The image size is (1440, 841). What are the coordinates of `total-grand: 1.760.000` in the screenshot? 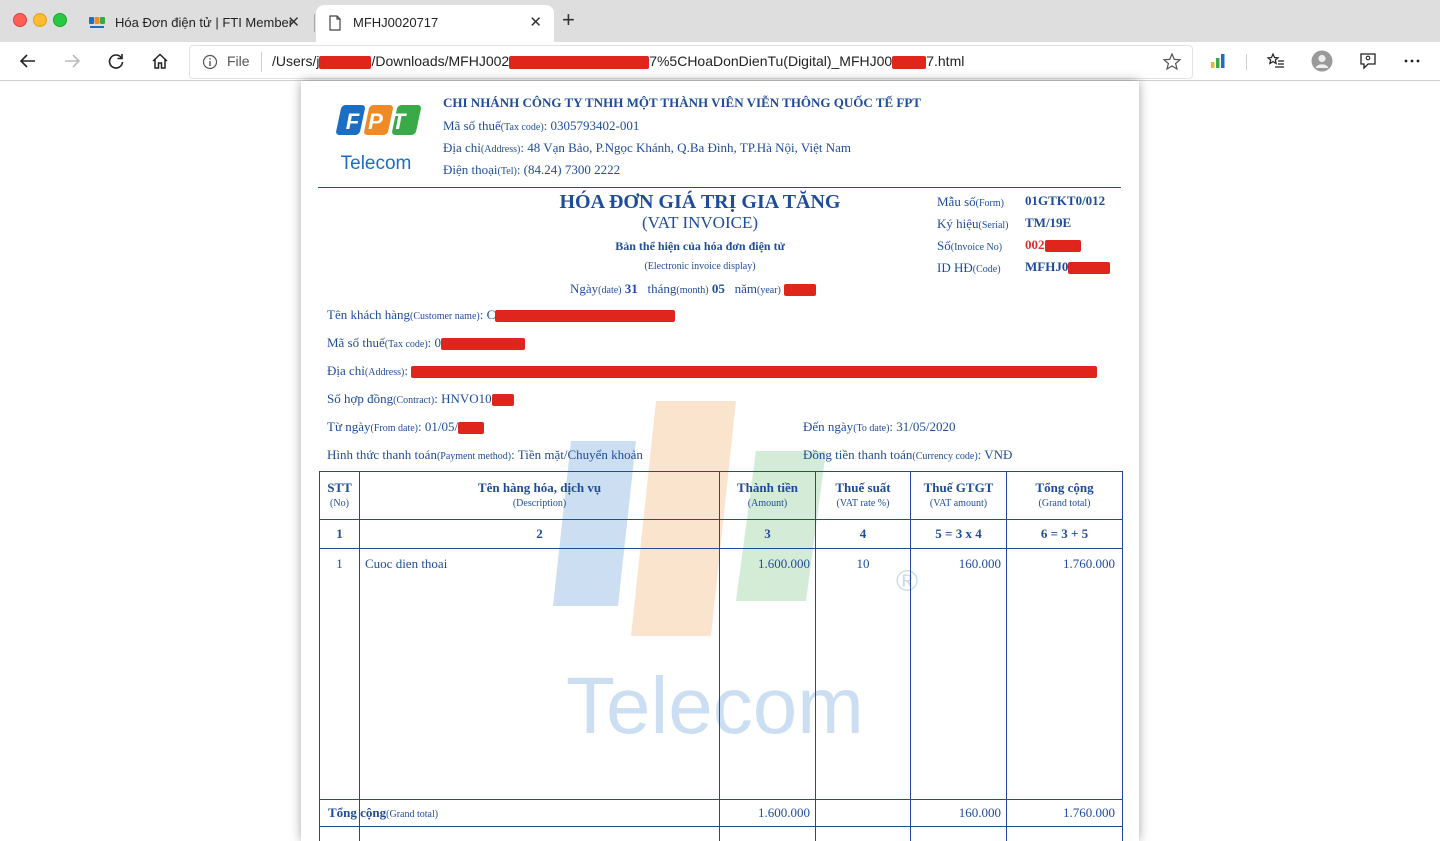 It's located at (1089, 812).